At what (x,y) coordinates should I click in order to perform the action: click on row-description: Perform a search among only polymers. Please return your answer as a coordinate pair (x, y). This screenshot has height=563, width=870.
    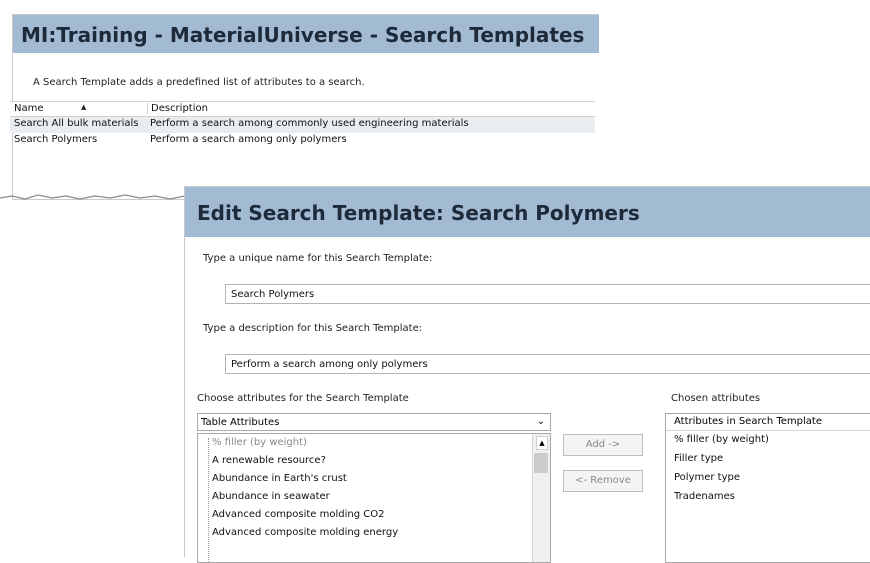
    Looking at the image, I should click on (248, 139).